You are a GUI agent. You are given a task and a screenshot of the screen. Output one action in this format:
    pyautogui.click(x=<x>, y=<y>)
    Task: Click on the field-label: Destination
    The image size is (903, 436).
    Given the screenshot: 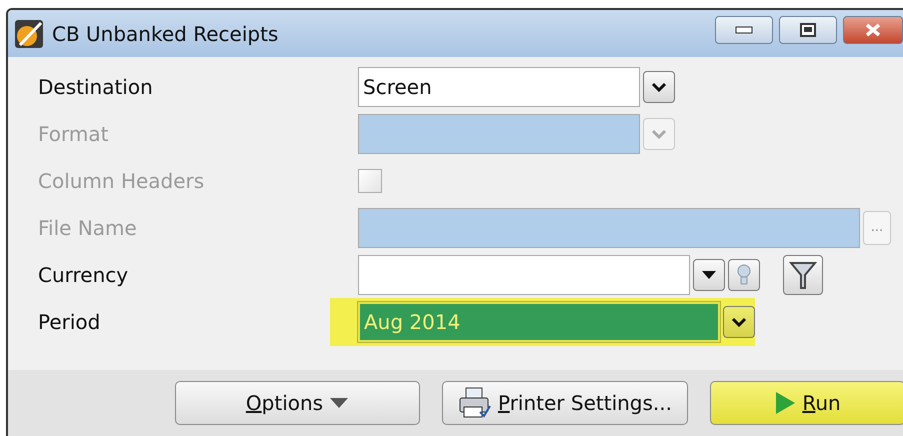 What is the action you would take?
    pyautogui.click(x=96, y=87)
    